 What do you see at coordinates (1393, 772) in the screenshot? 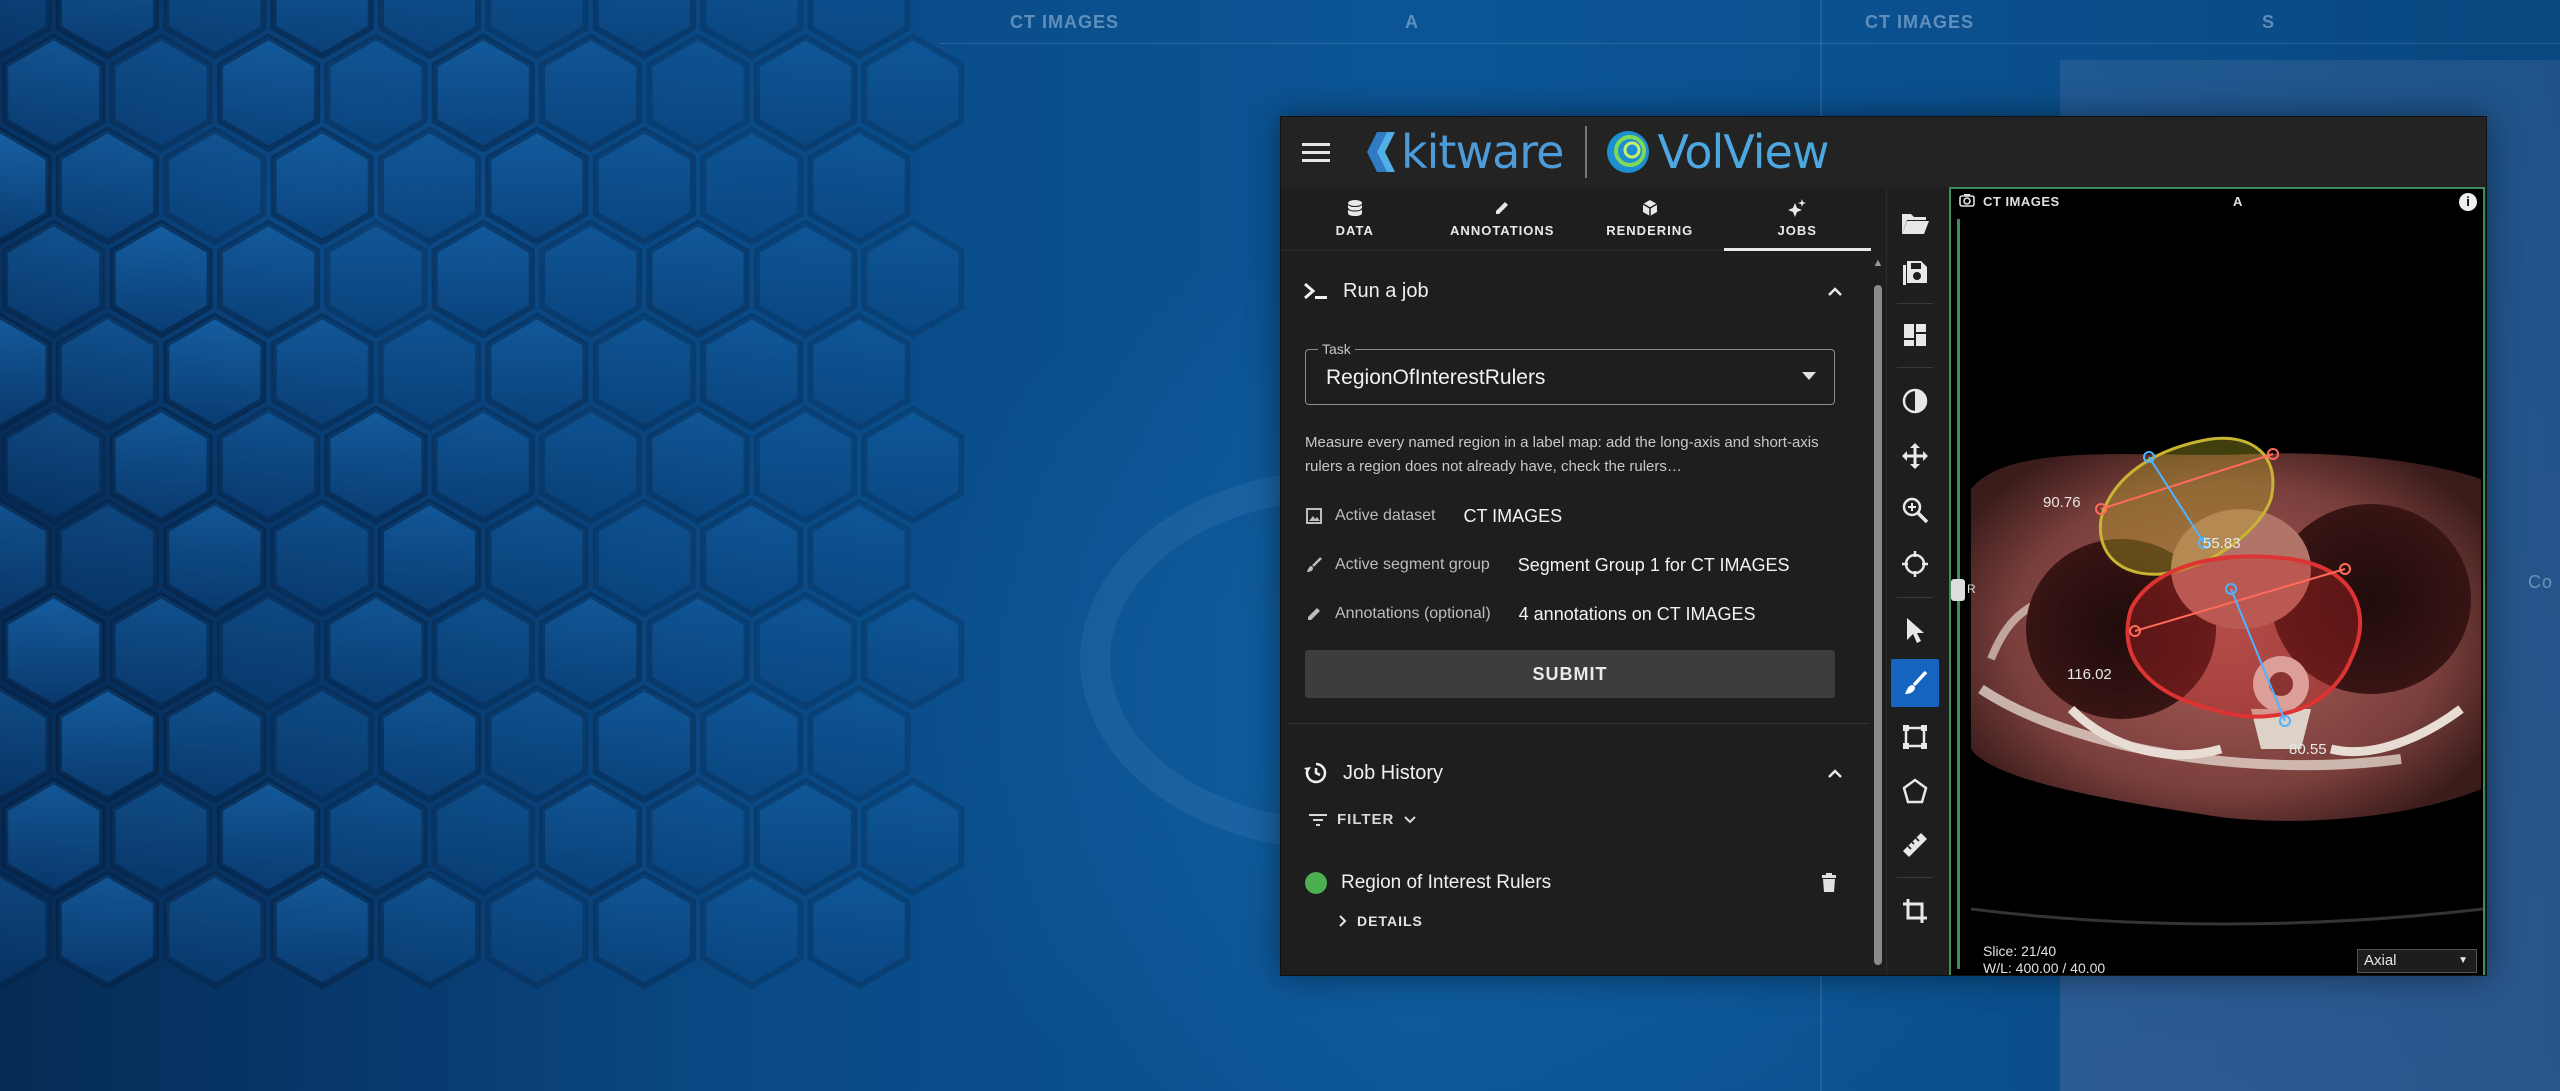
I see `job-history-title: Job History` at bounding box center [1393, 772].